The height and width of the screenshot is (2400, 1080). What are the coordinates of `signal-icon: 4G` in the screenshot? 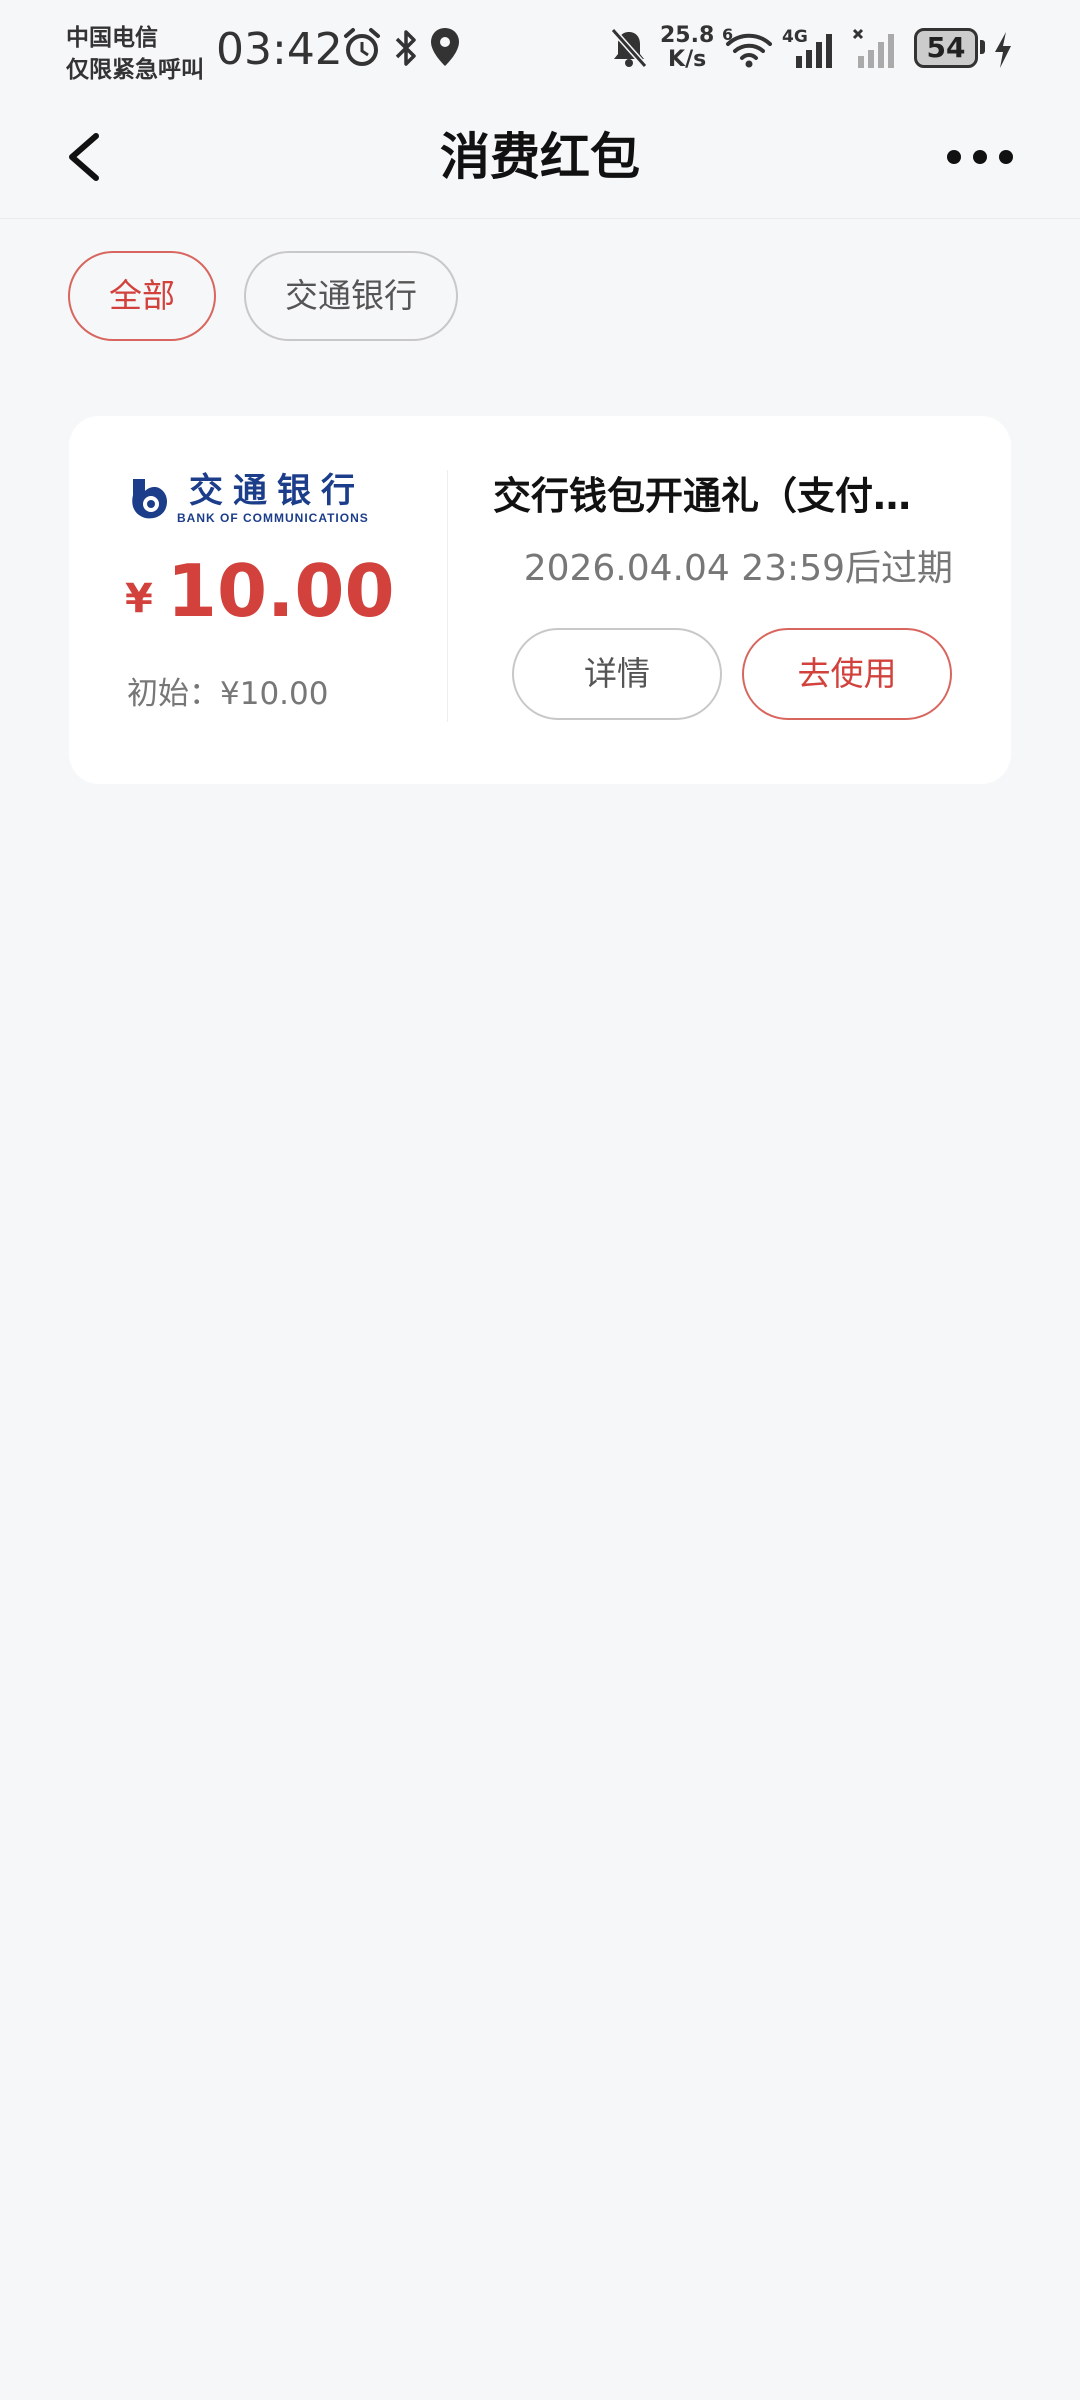 It's located at (807, 47).